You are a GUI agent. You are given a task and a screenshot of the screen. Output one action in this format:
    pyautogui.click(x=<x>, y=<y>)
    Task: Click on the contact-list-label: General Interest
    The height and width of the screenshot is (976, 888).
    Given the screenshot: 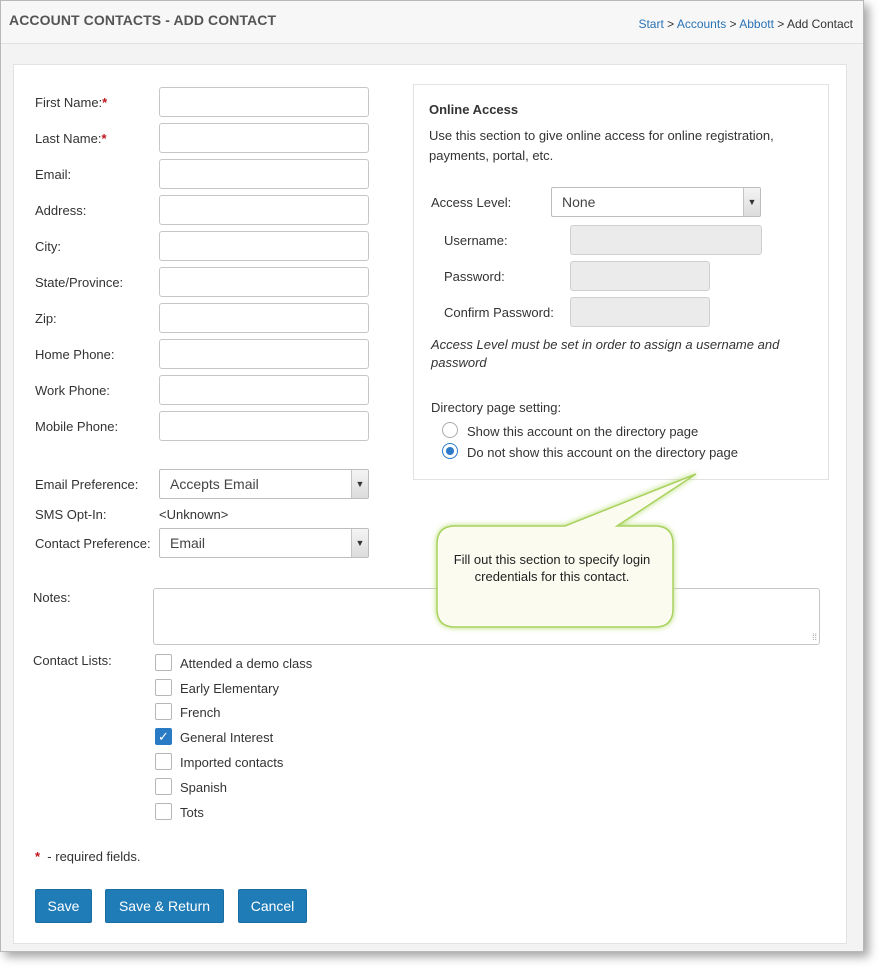 What is the action you would take?
    pyautogui.click(x=227, y=737)
    